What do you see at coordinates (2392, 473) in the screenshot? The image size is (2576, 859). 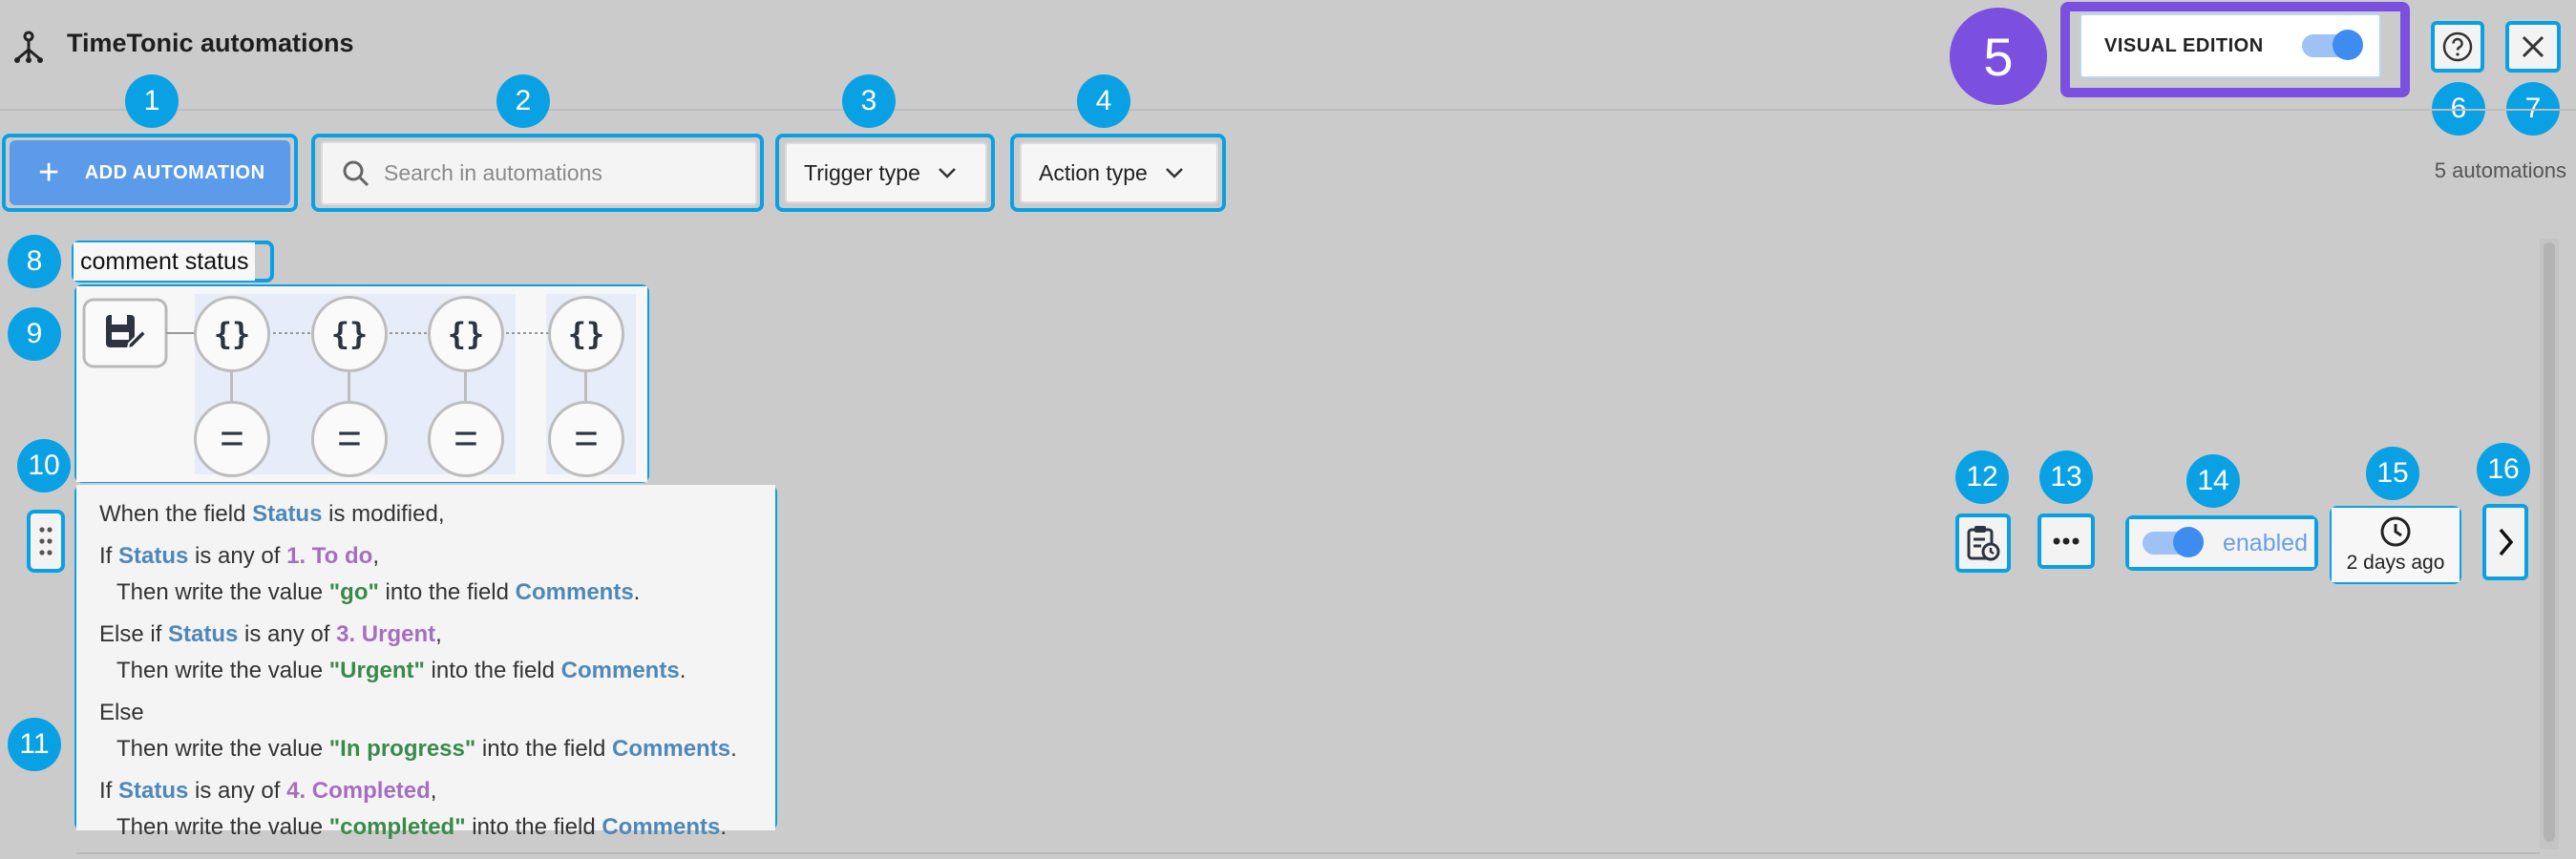 I see `callout-15: 15` at bounding box center [2392, 473].